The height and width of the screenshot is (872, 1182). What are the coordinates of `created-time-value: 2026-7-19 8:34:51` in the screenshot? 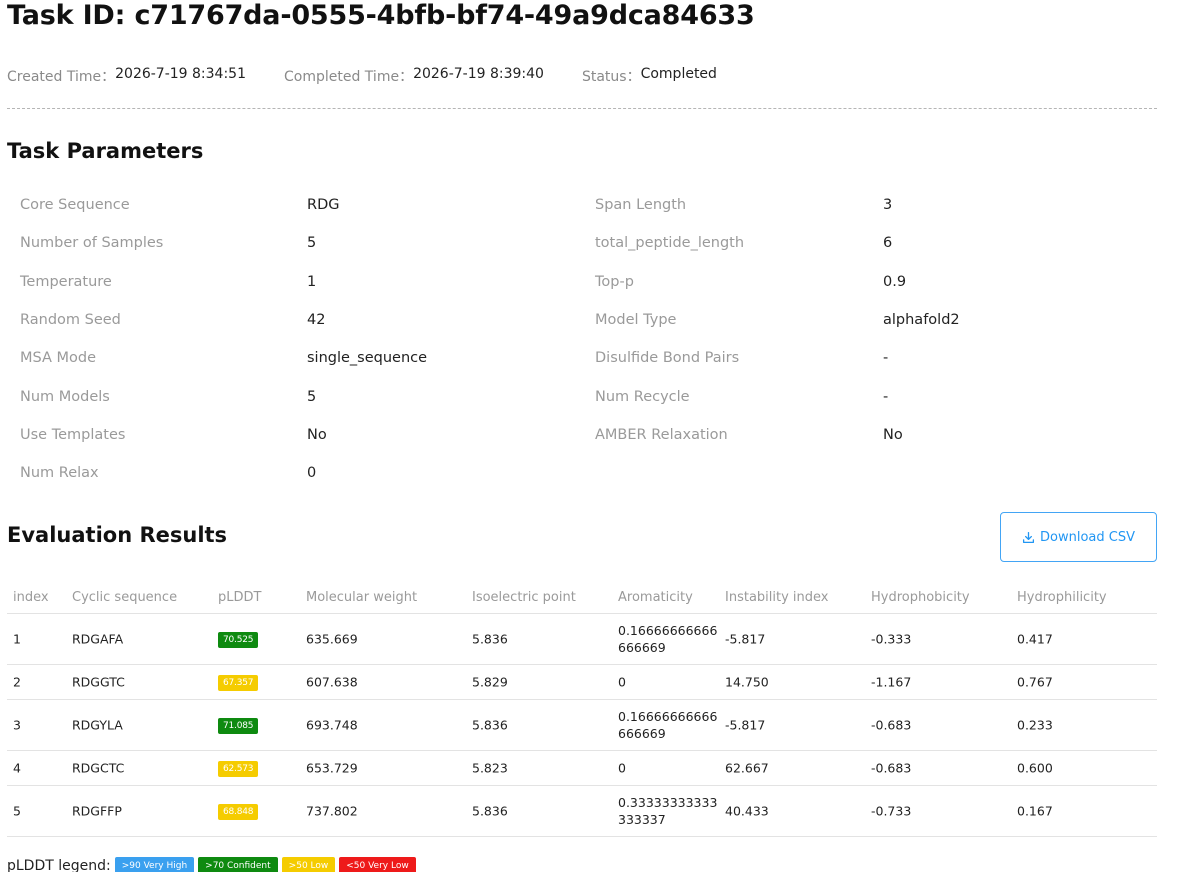 It's located at (180, 74).